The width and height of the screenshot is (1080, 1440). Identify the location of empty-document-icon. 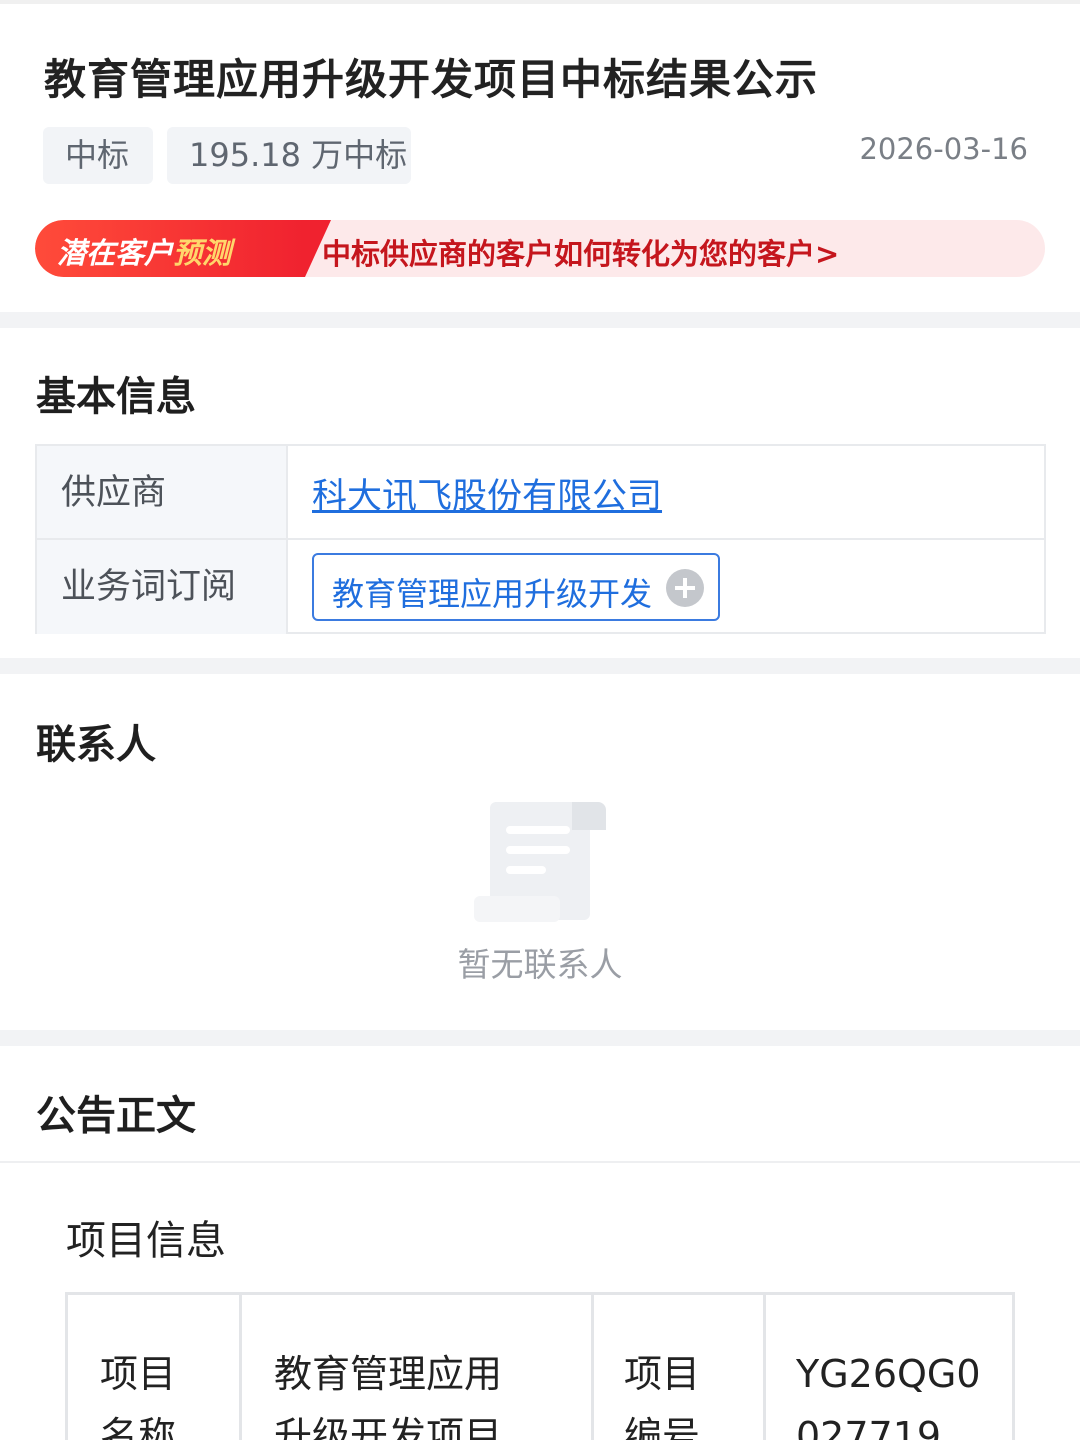
(540, 862).